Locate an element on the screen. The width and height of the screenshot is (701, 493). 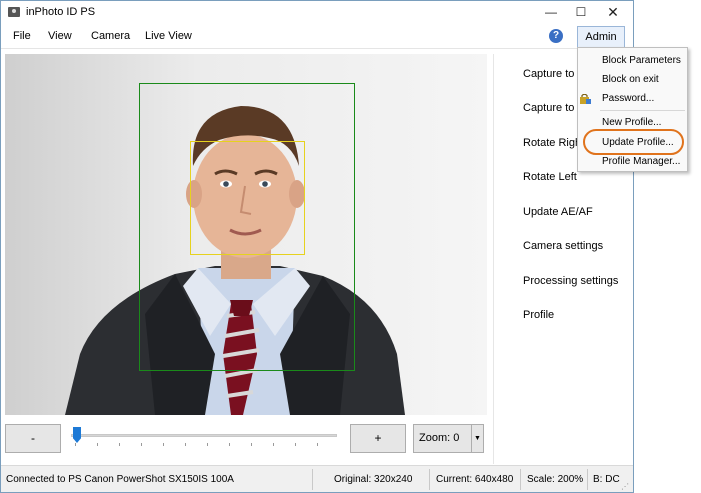
head-detection-frame is located at coordinates (247, 198).